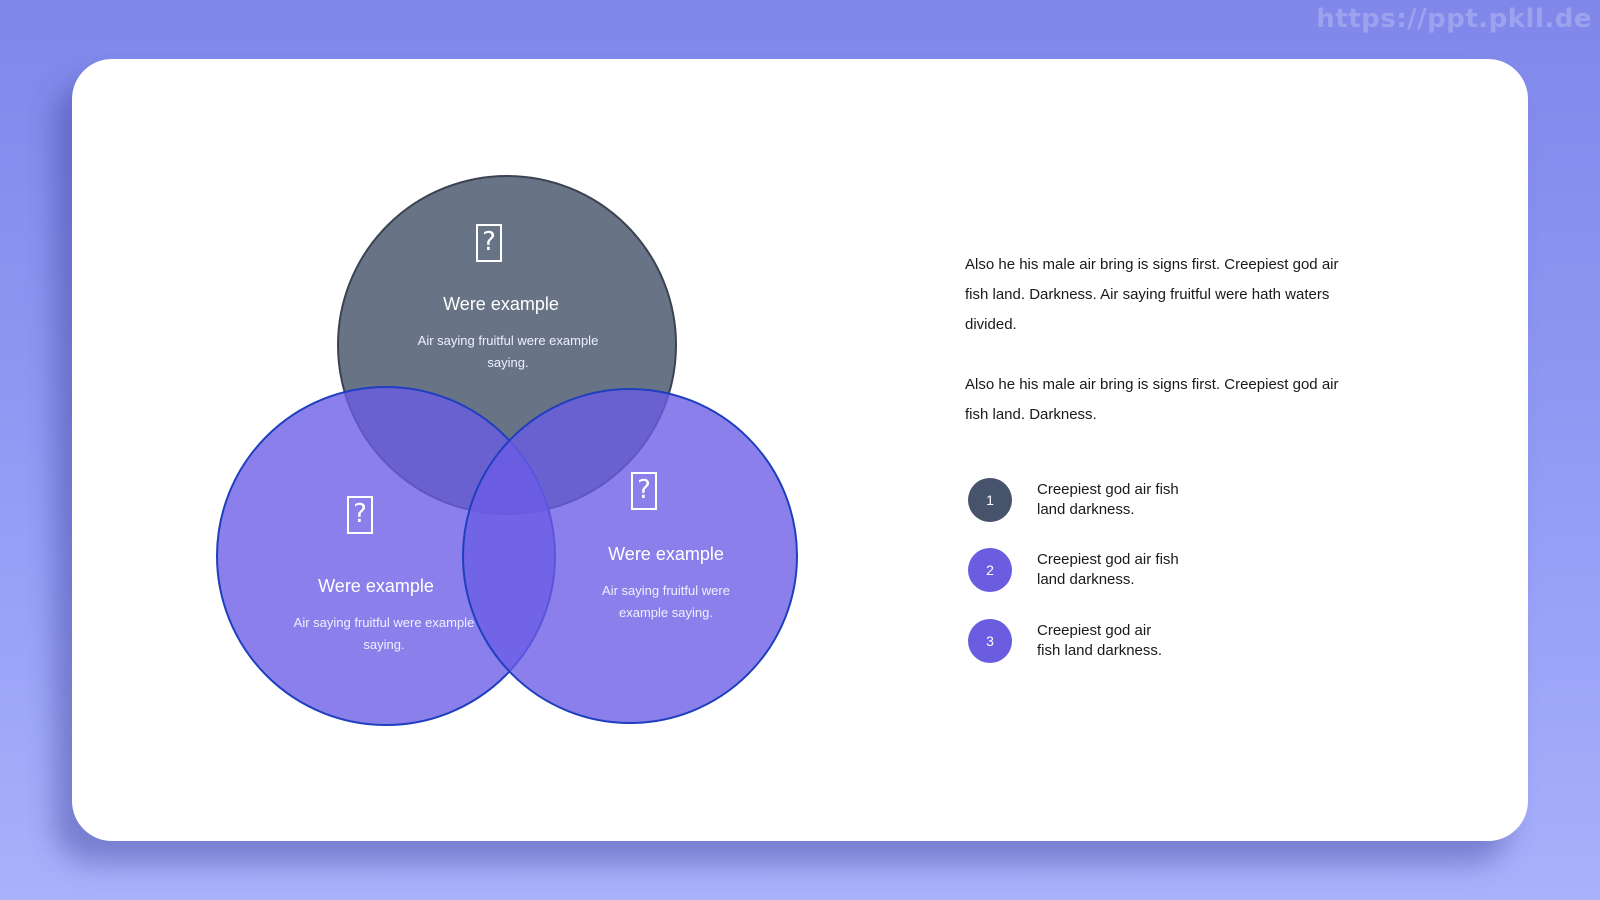  I want to click on list-item: 3 Creepiest god air fish land darkness., so click(1098, 642).